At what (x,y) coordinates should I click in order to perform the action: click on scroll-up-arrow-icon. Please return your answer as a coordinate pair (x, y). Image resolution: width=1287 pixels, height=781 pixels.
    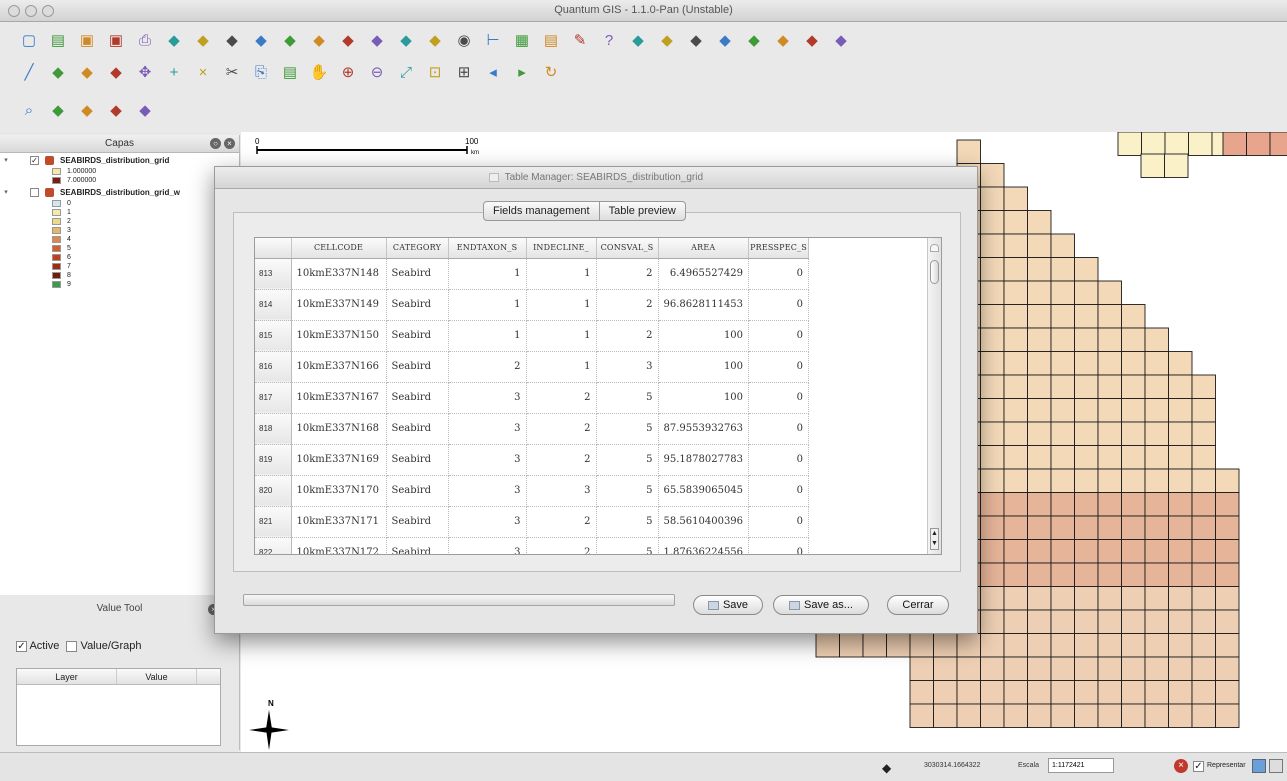
    Looking at the image, I should click on (934, 248).